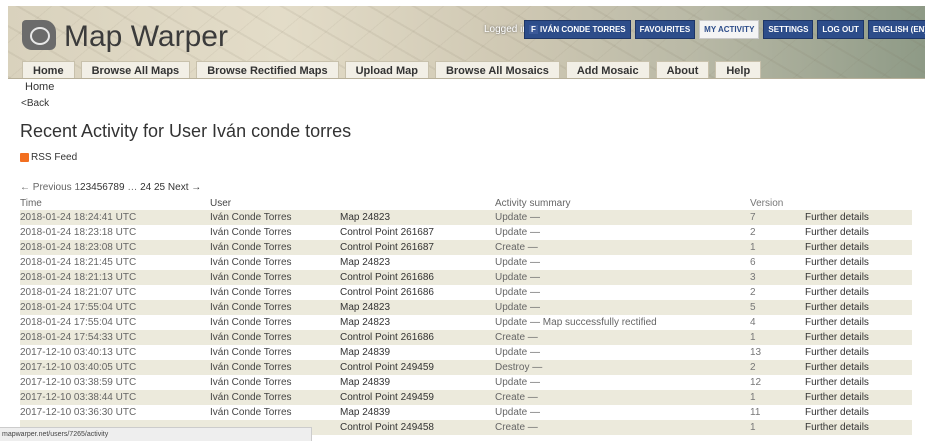  I want to click on pagination-page: 25, so click(159, 187).